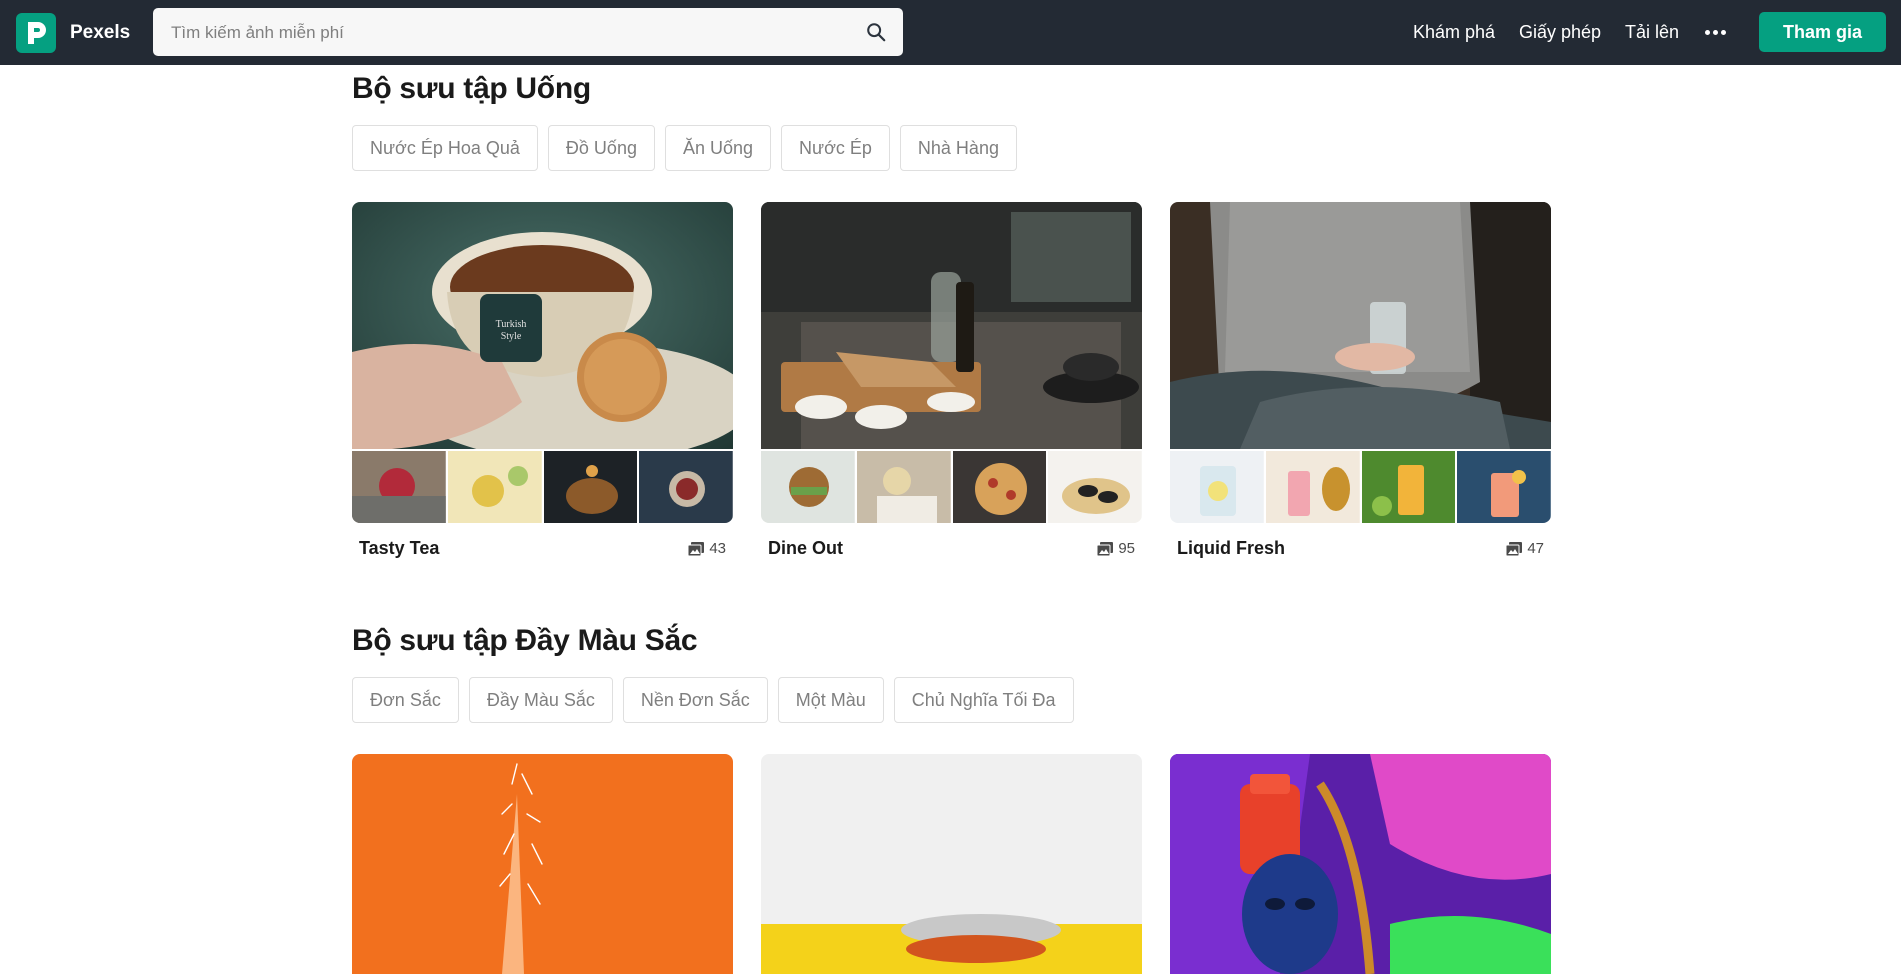  Describe the element at coordinates (1535, 548) in the screenshot. I see `photo-count-value: 47` at that location.